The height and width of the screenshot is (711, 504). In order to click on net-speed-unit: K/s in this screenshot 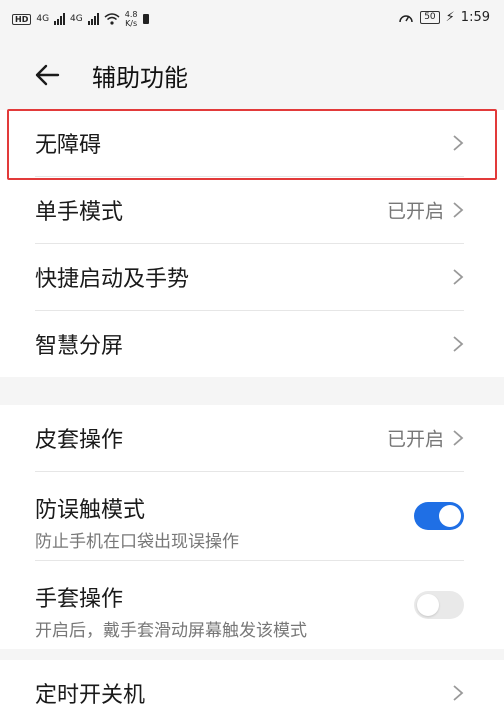, I will do `click(131, 23)`.